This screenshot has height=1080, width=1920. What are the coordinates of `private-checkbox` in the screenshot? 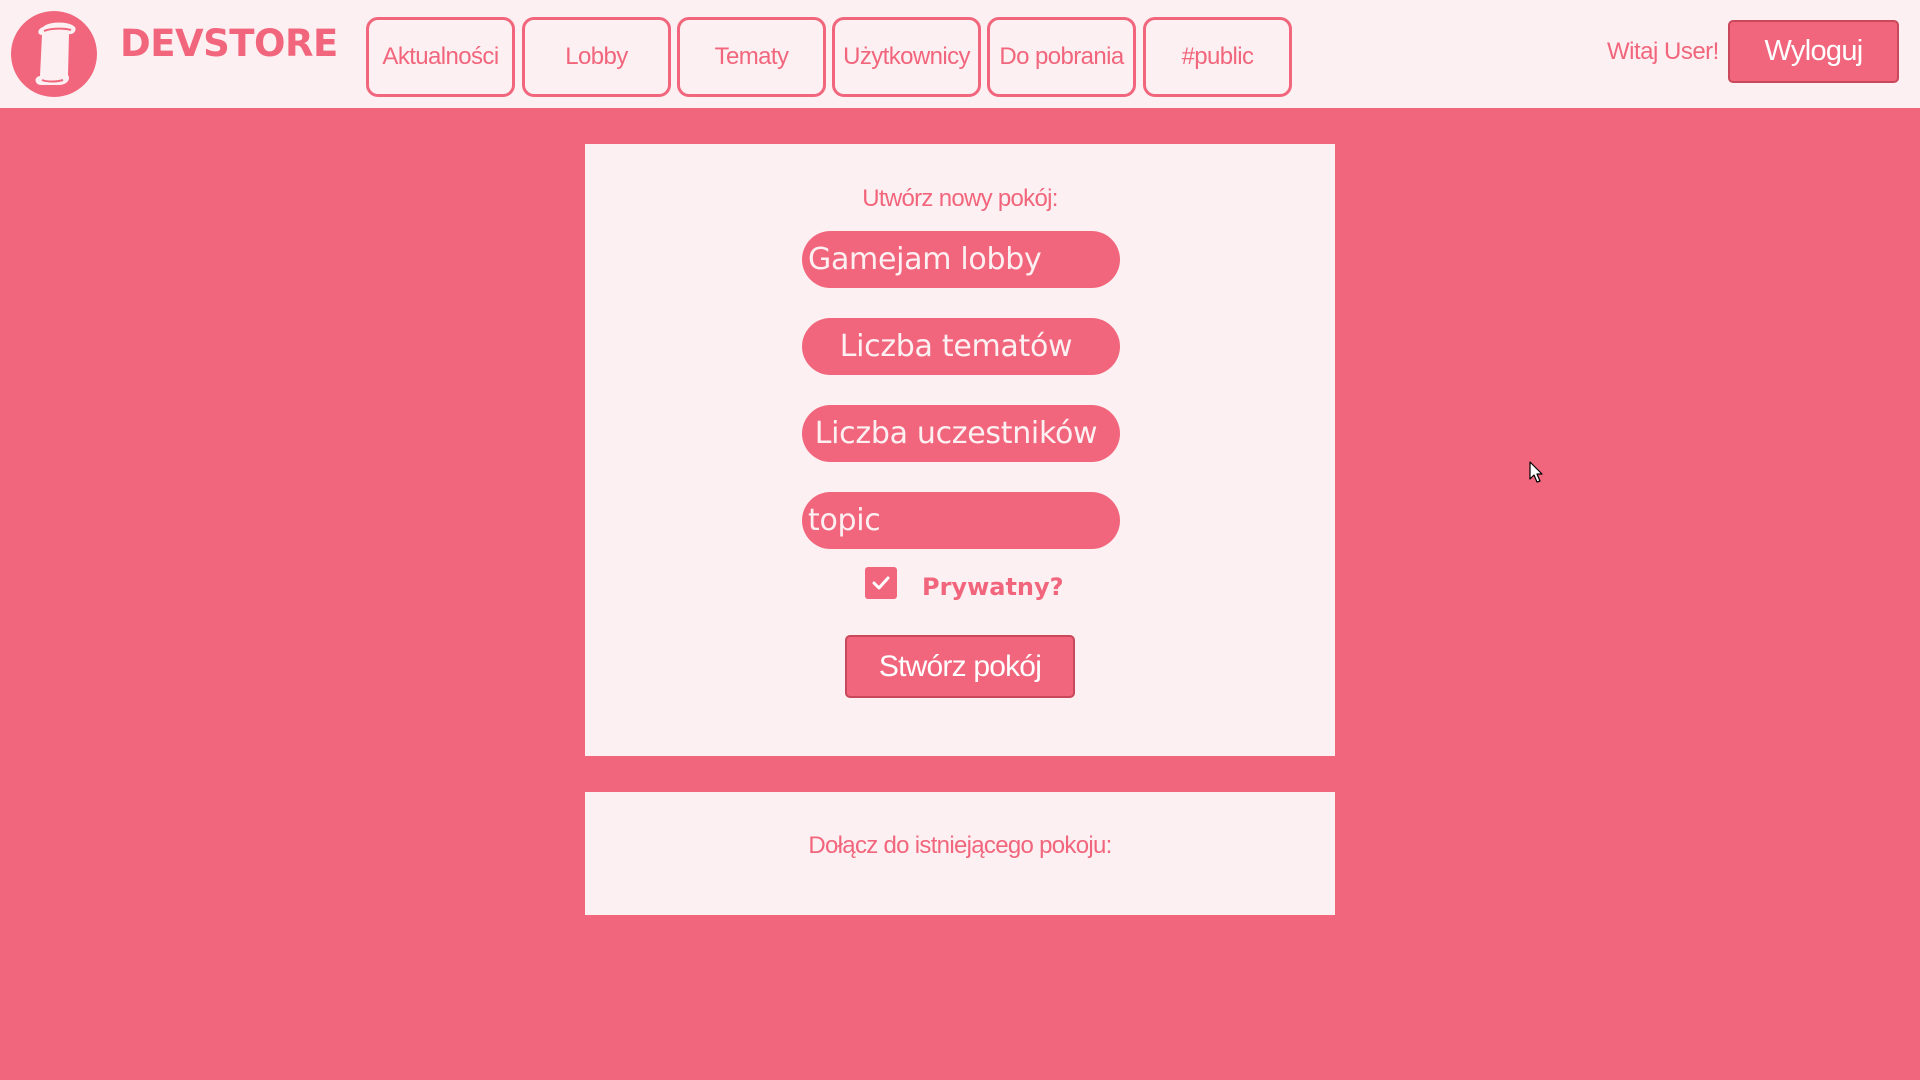 It's located at (881, 583).